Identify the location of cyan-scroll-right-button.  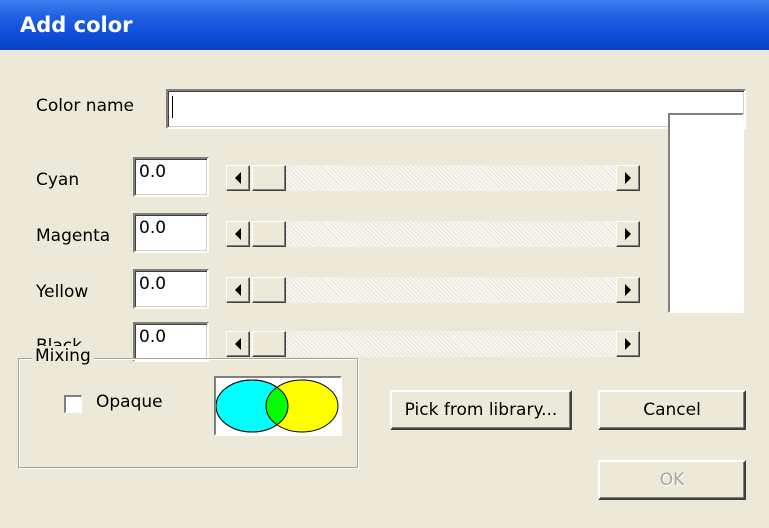
(628, 178).